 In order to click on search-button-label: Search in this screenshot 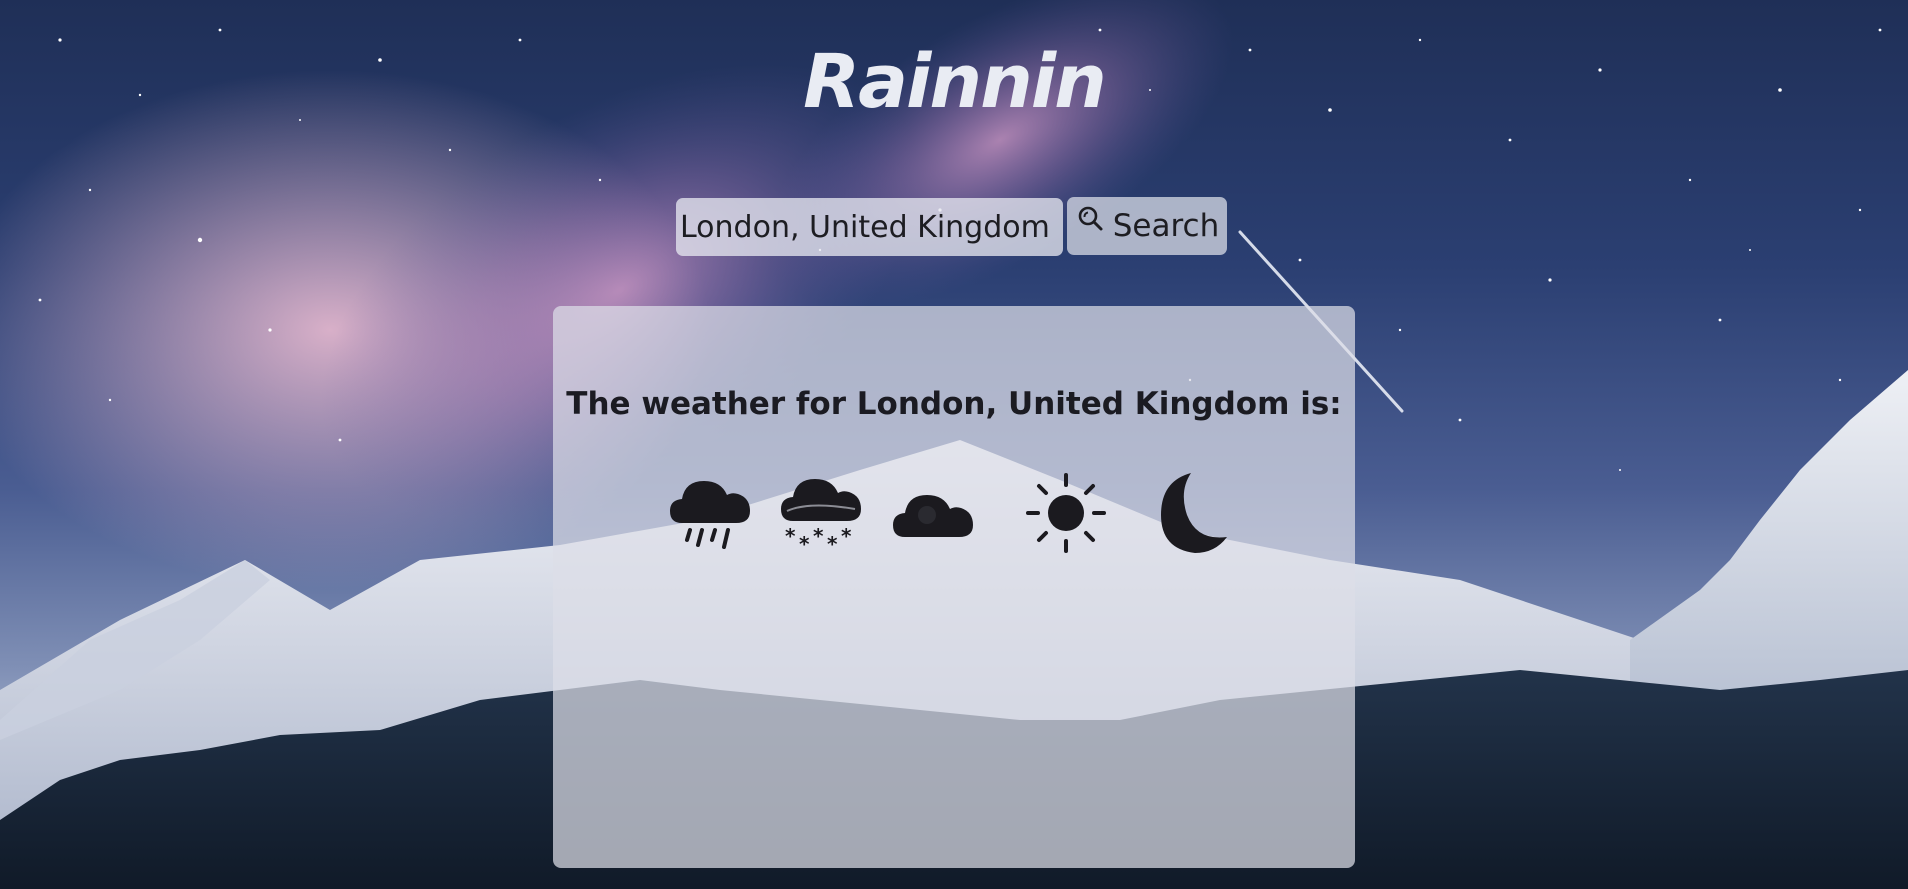, I will do `click(1166, 226)`.